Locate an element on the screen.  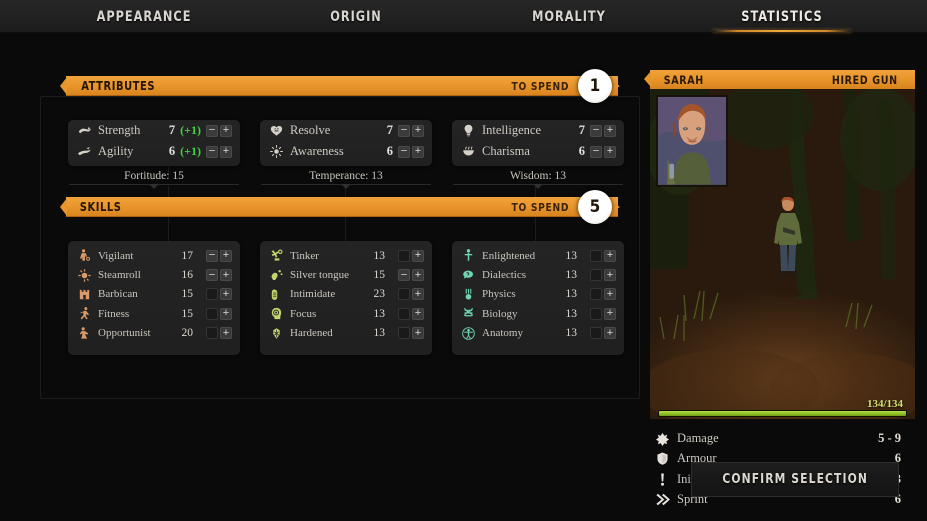
skill-row: Tinker 13 − + is located at coordinates (346, 255).